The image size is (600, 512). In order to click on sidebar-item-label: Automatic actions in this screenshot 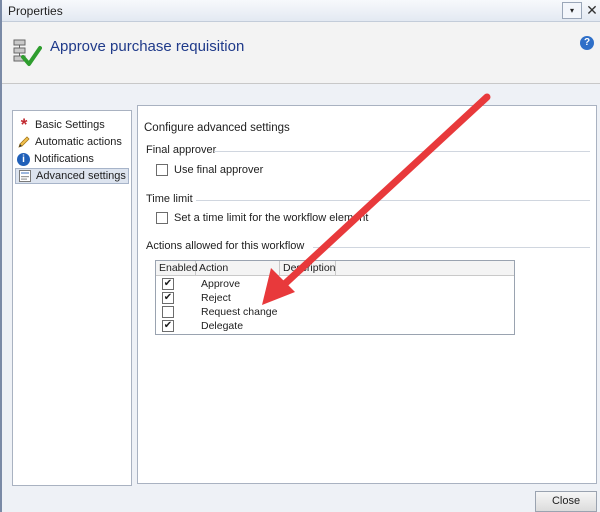, I will do `click(78, 142)`.